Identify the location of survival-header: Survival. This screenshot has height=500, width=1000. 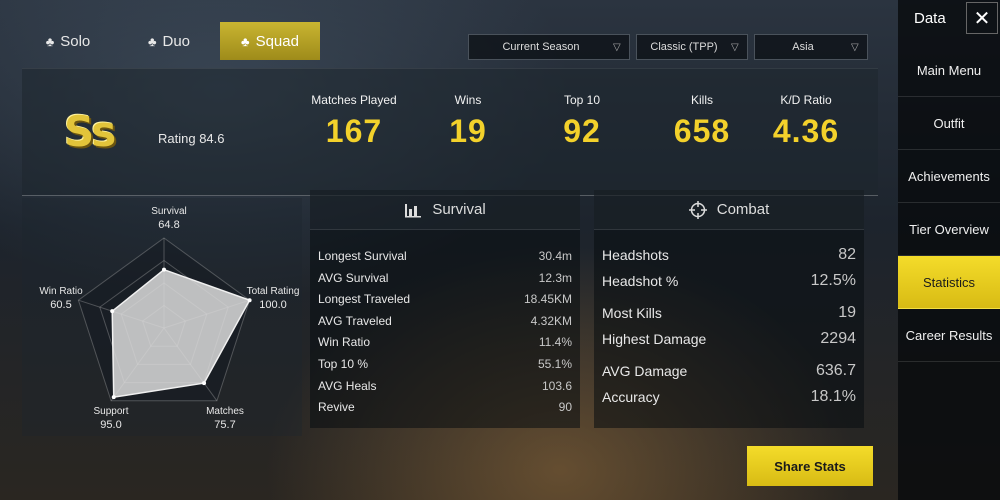
(445, 210).